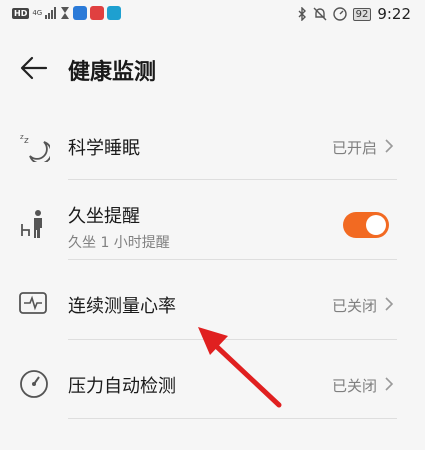 The height and width of the screenshot is (450, 425). What do you see at coordinates (354, 386) in the screenshot?
I see `stress-status: 已关闭` at bounding box center [354, 386].